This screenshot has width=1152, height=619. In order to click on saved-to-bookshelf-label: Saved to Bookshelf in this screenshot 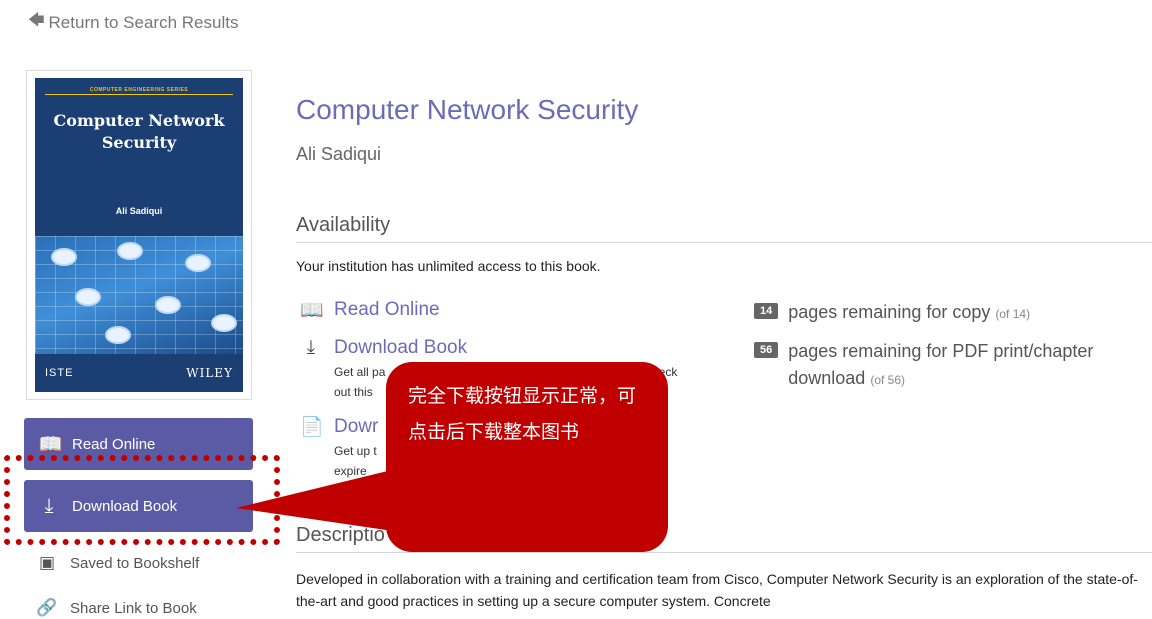, I will do `click(135, 563)`.